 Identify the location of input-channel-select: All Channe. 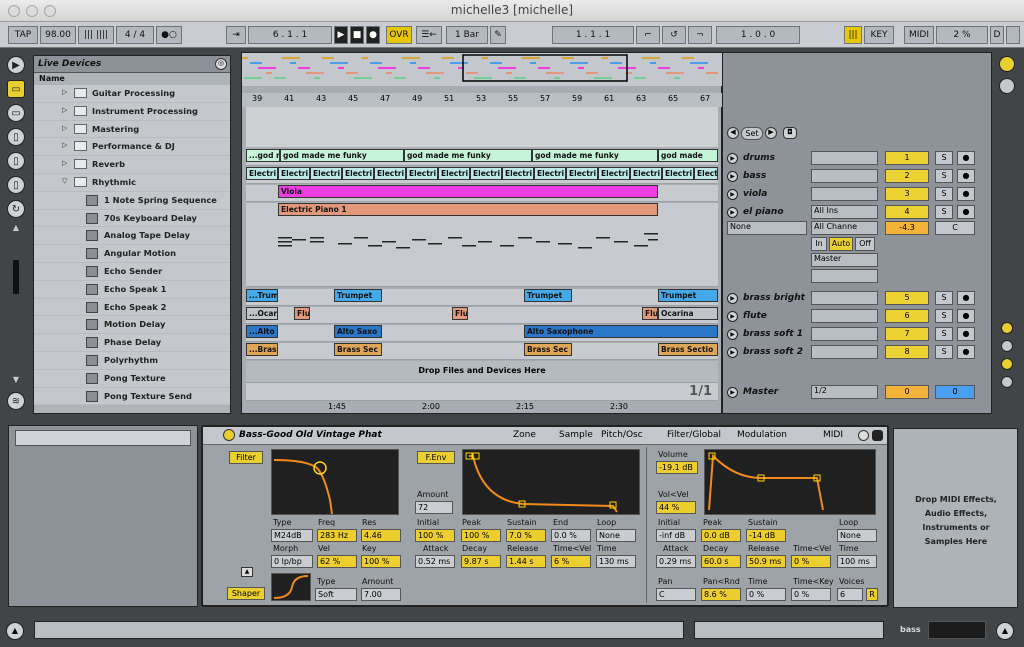
(844, 228).